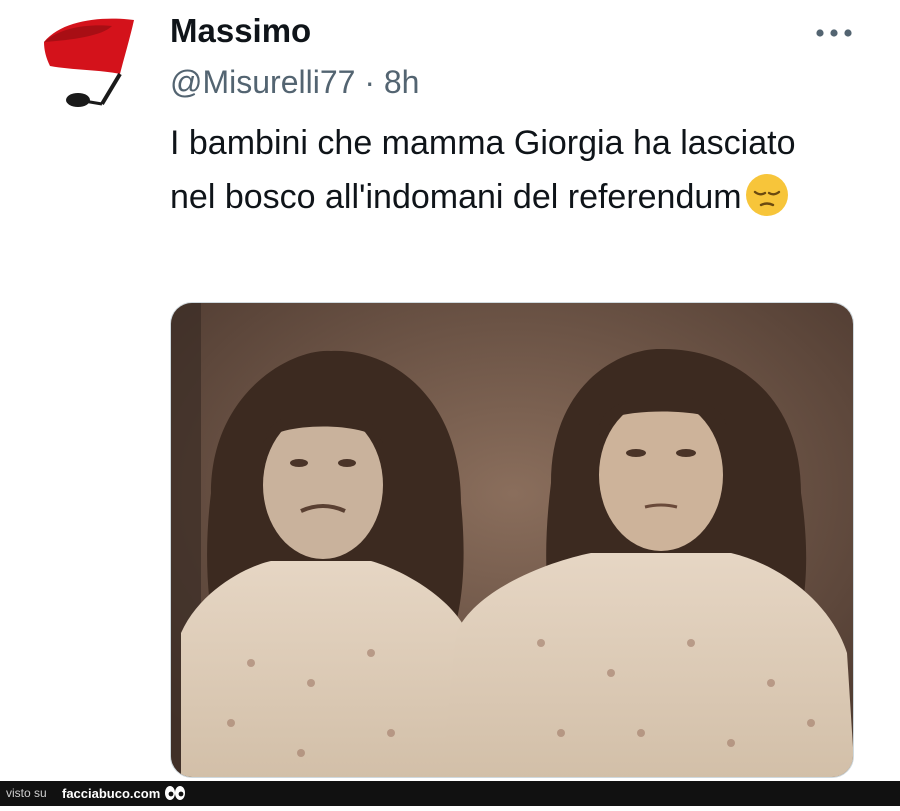 The image size is (900, 811). I want to click on avatar, so click(90, 62).